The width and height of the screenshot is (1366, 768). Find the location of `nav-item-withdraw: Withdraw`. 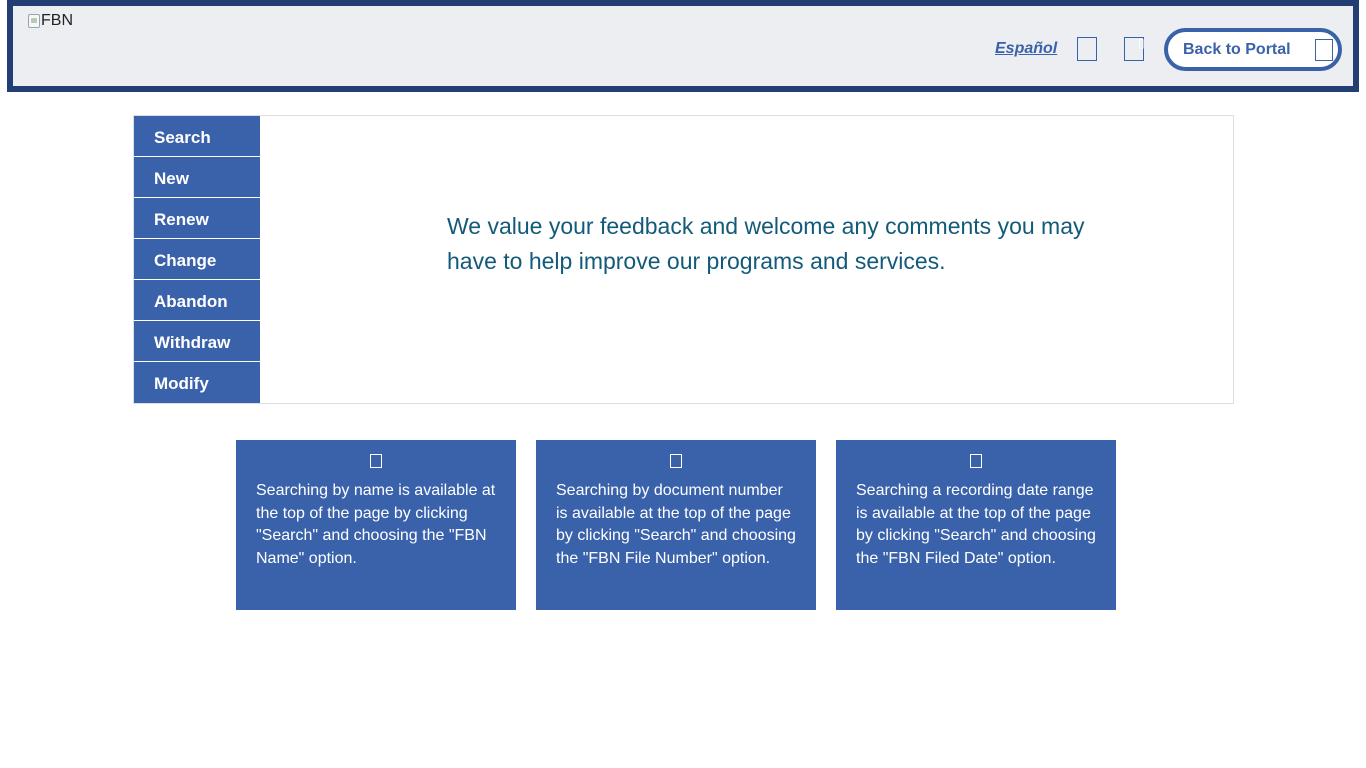

nav-item-withdraw: Withdraw is located at coordinates (197, 341).